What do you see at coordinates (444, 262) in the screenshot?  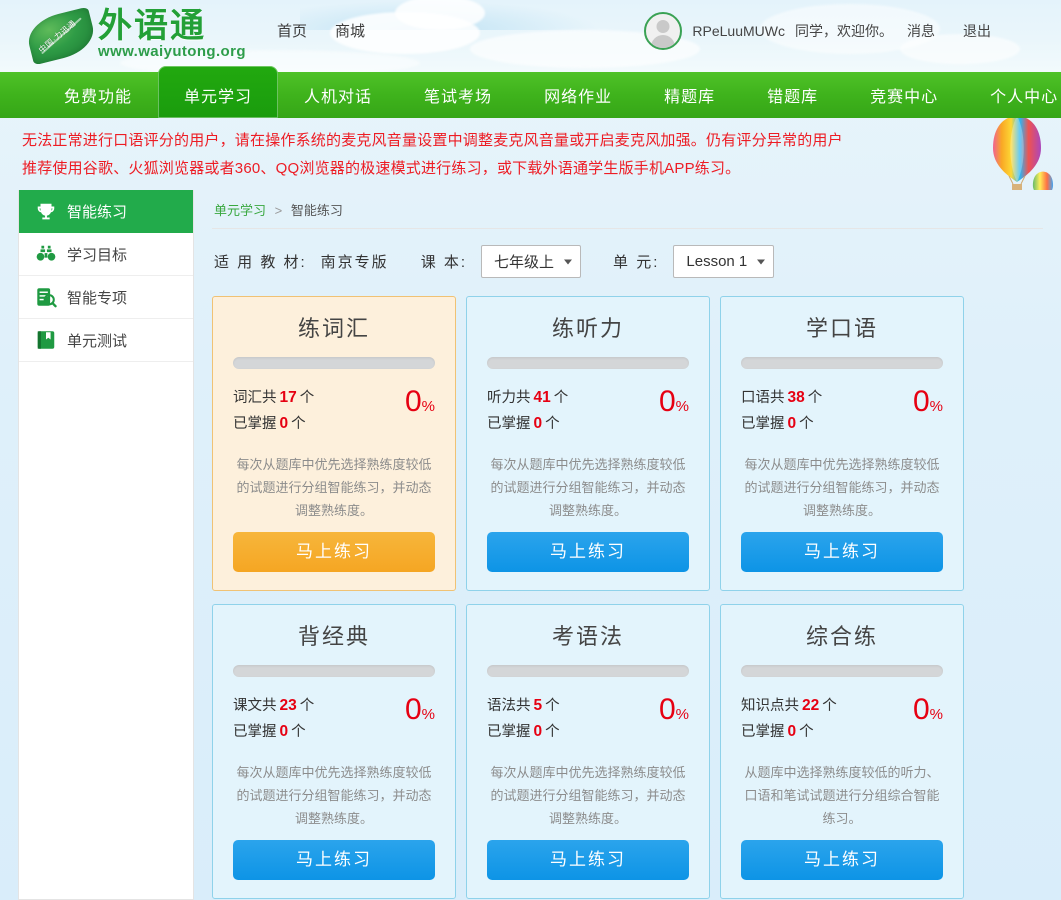 I see `book-label: 课 本:` at bounding box center [444, 262].